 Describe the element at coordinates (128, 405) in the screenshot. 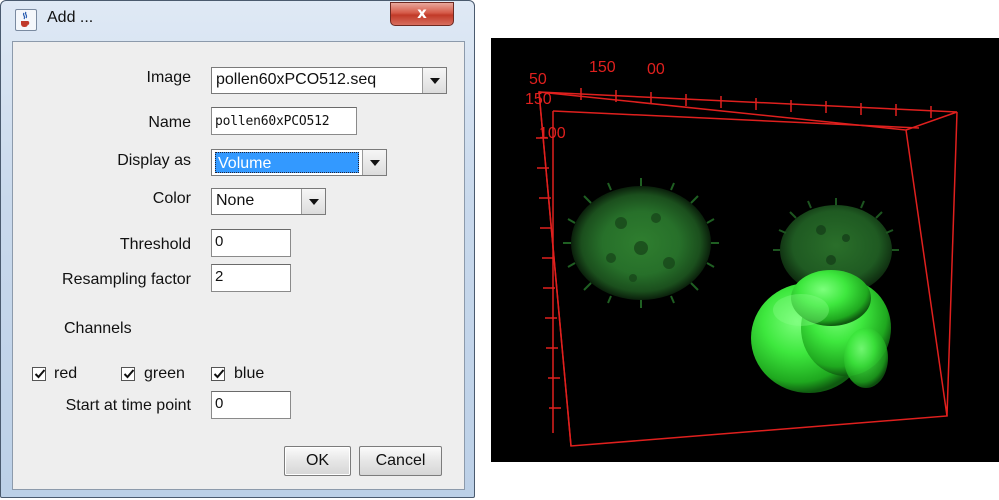

I see `start-time-label: Start at time point` at that location.